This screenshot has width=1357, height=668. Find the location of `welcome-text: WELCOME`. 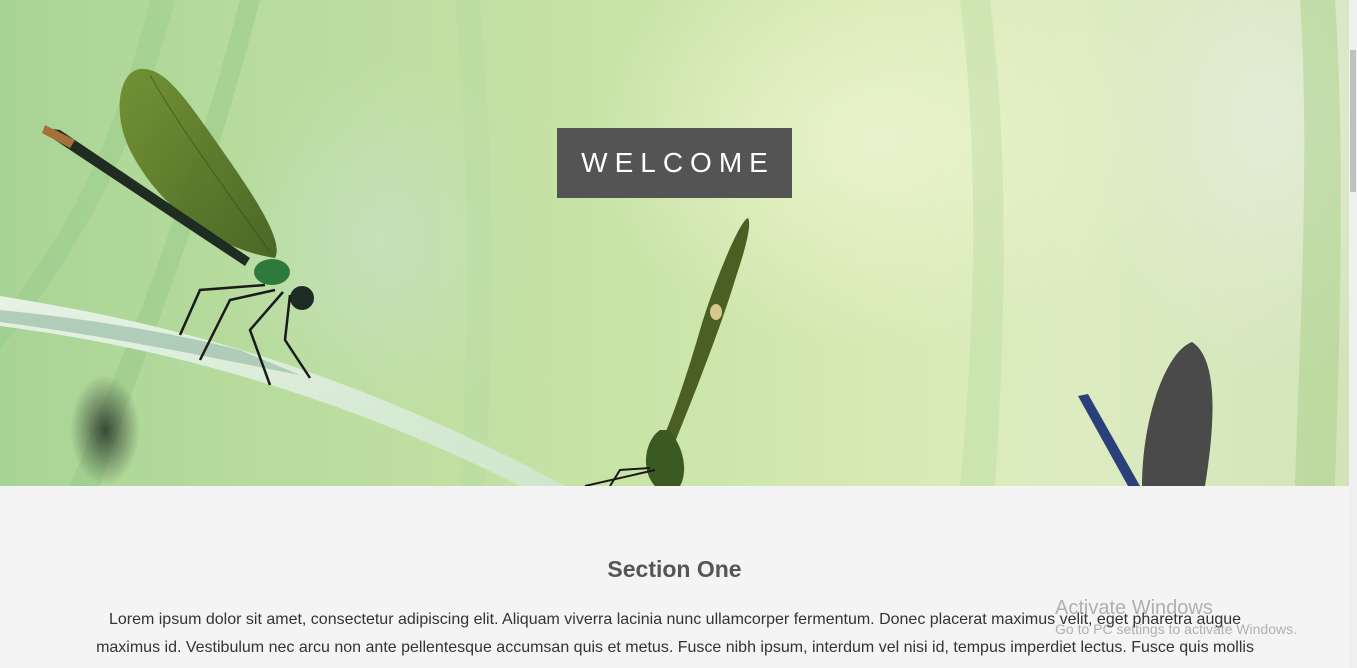

welcome-text: WELCOME is located at coordinates (678, 162).